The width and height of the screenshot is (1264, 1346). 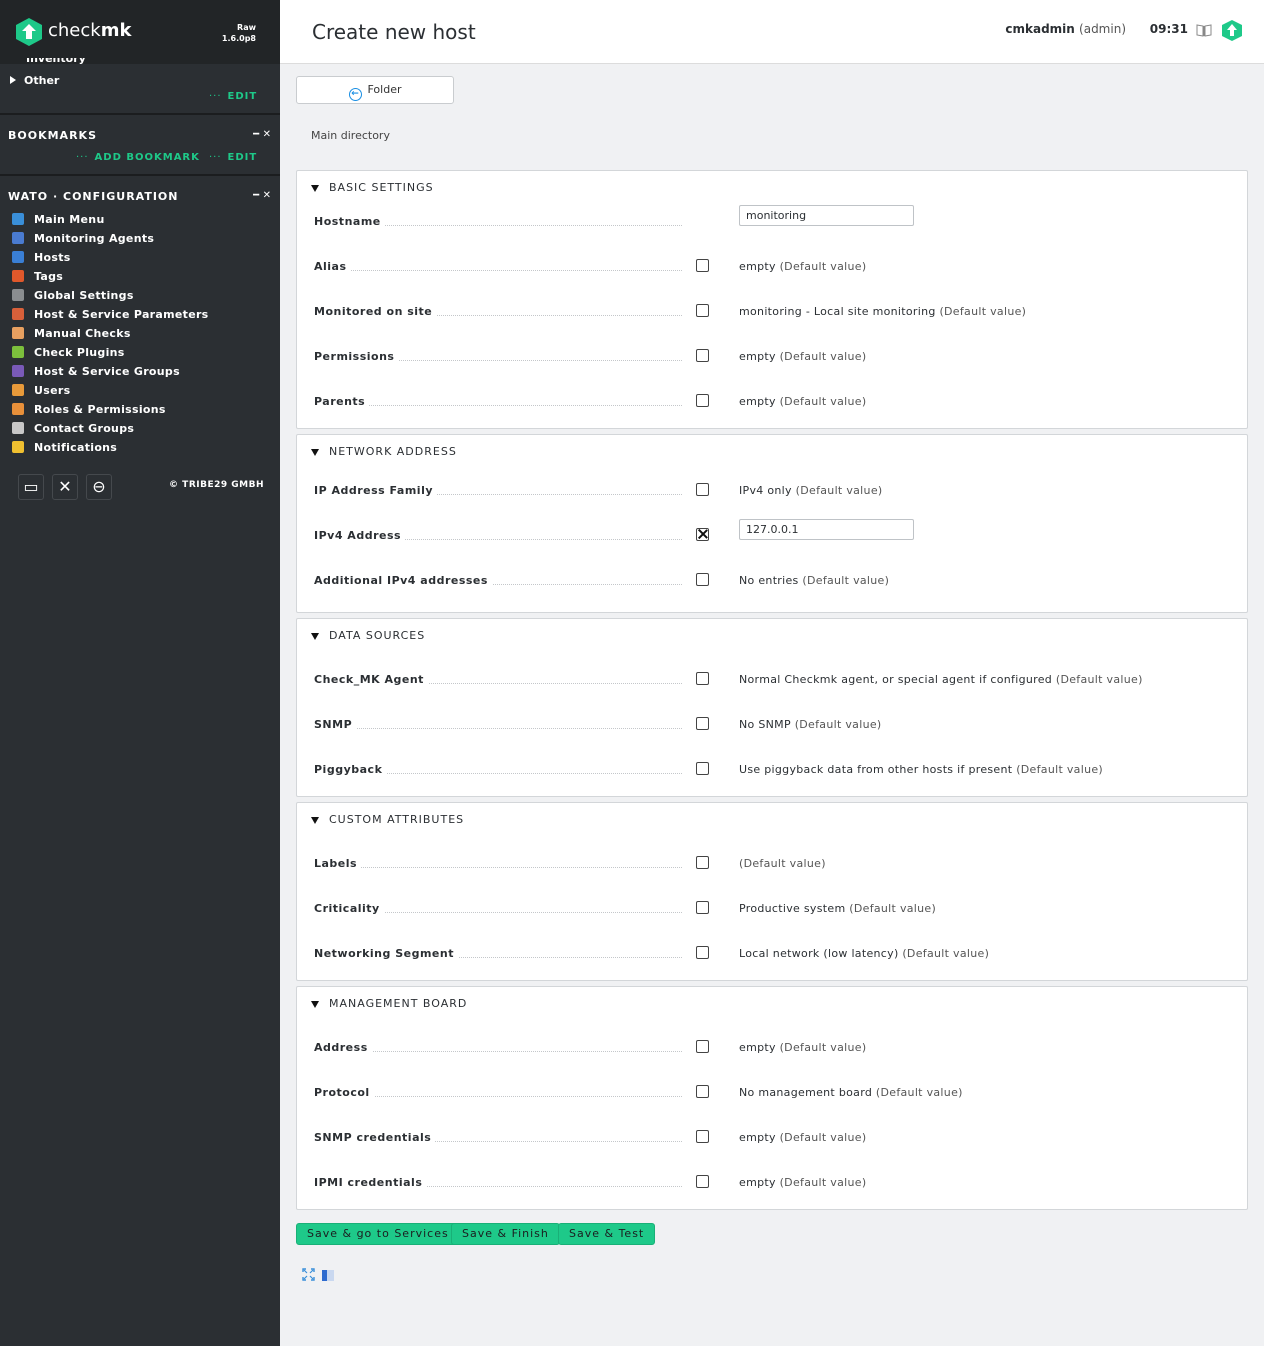 I want to click on bookmarks-controls: ━ ✕, so click(x=262, y=134).